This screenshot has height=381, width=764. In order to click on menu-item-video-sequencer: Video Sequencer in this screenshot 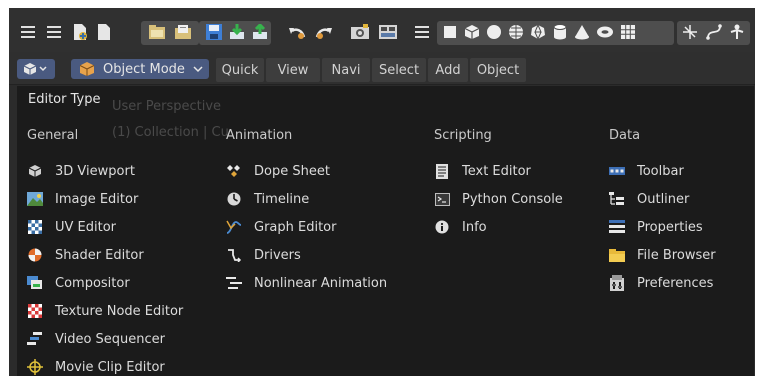, I will do `click(96, 339)`.